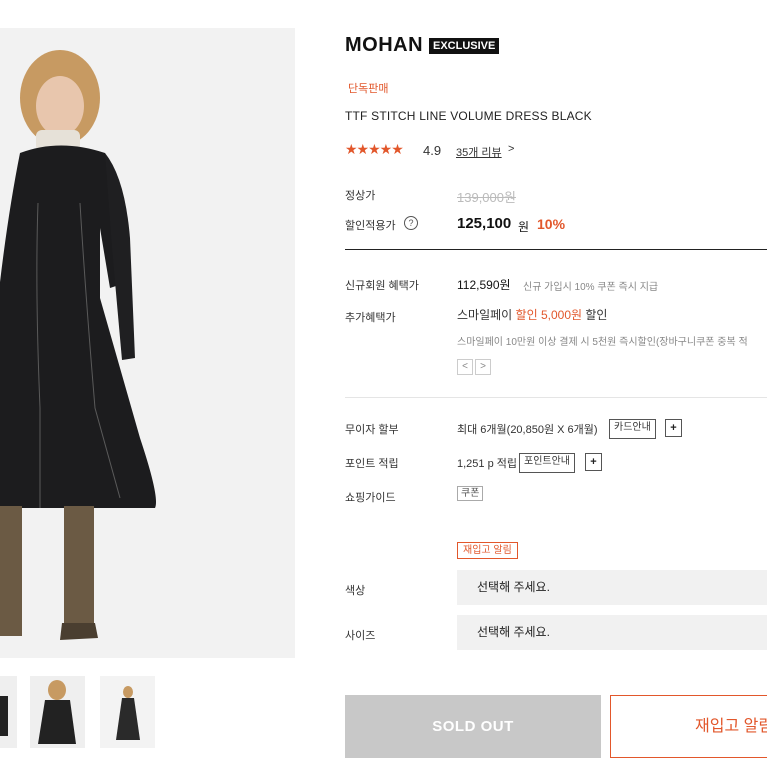  I want to click on new-member-note: 신규 가입시 10% 쿠폰 즉시 지급, so click(591, 287).